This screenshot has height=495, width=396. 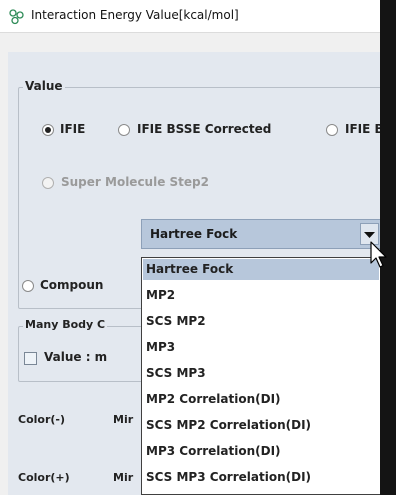 I want to click on value-group-label: Value, so click(x=44, y=86).